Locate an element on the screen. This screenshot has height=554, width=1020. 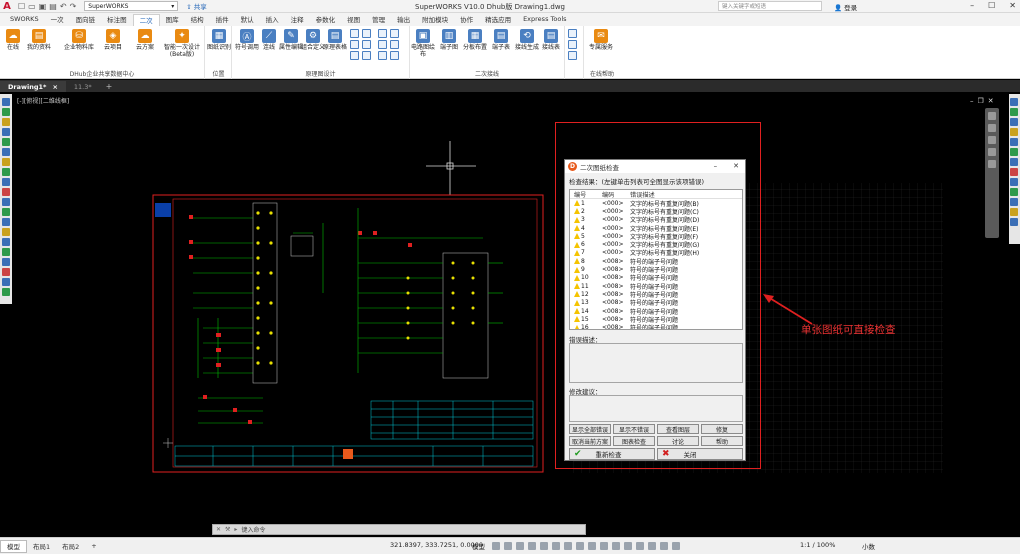
ribbon-tab: 二次 is located at coordinates (146, 20).